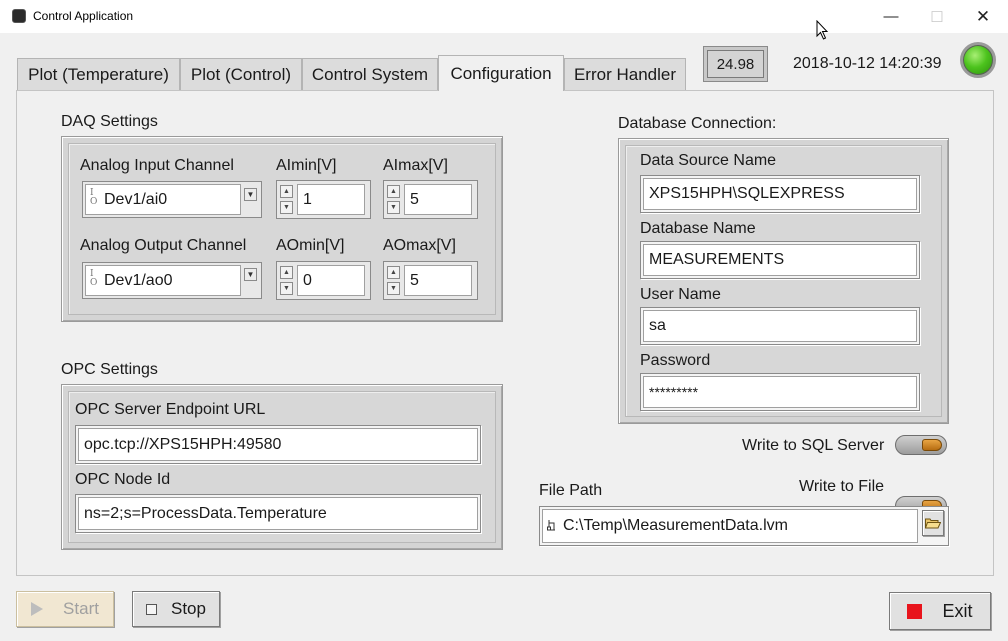 This screenshot has height=641, width=1008. I want to click on aomax-input: 5, so click(438, 280).